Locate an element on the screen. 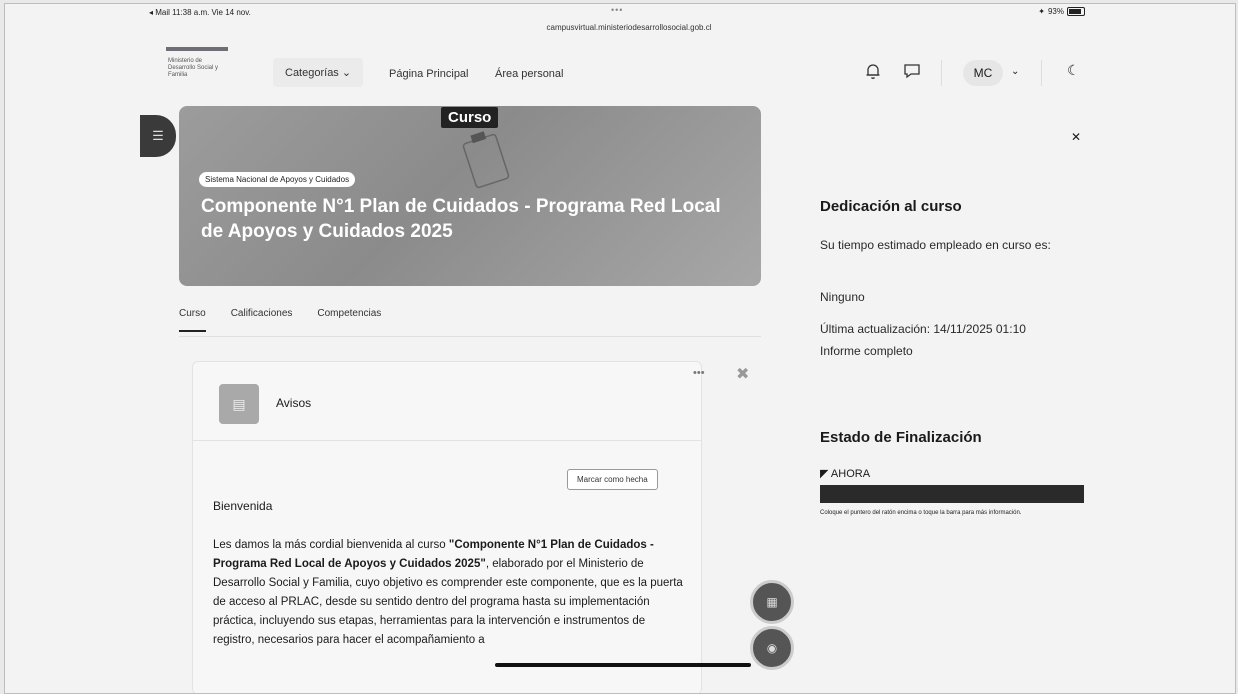 Image resolution: width=1238 pixels, height=694 pixels. close-drawer-icon: ✕ is located at coordinates (1076, 137).